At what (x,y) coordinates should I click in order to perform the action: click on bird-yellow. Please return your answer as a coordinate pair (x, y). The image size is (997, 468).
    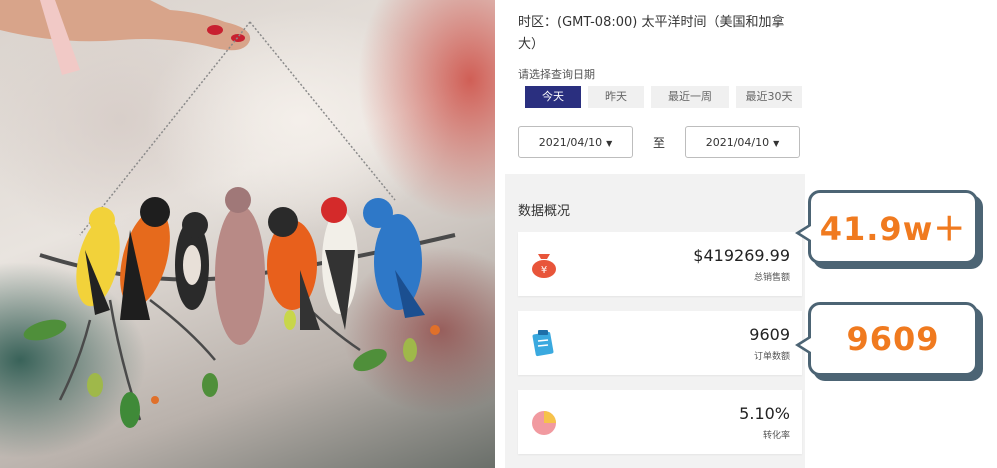
    Looking at the image, I should click on (98, 261).